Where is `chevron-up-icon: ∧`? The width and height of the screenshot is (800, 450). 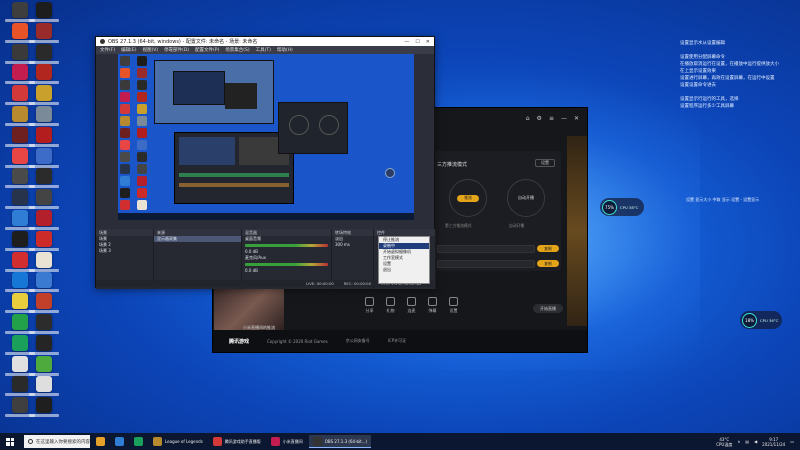 chevron-up-icon: ∧ is located at coordinates (738, 441).